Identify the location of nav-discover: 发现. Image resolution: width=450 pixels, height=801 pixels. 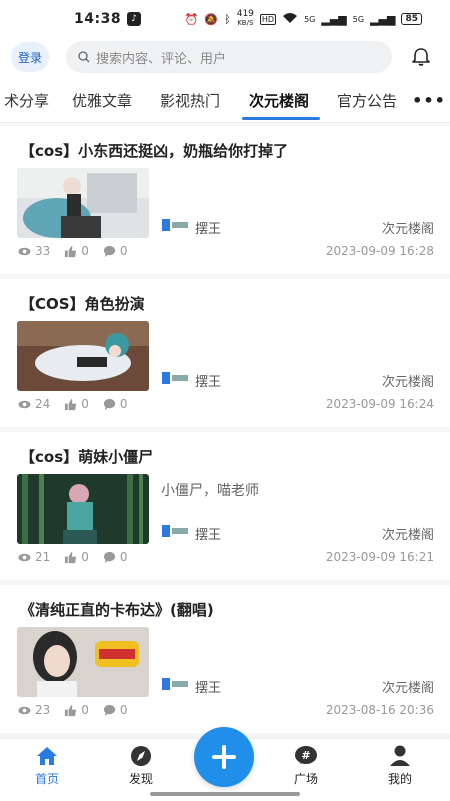
(141, 766).